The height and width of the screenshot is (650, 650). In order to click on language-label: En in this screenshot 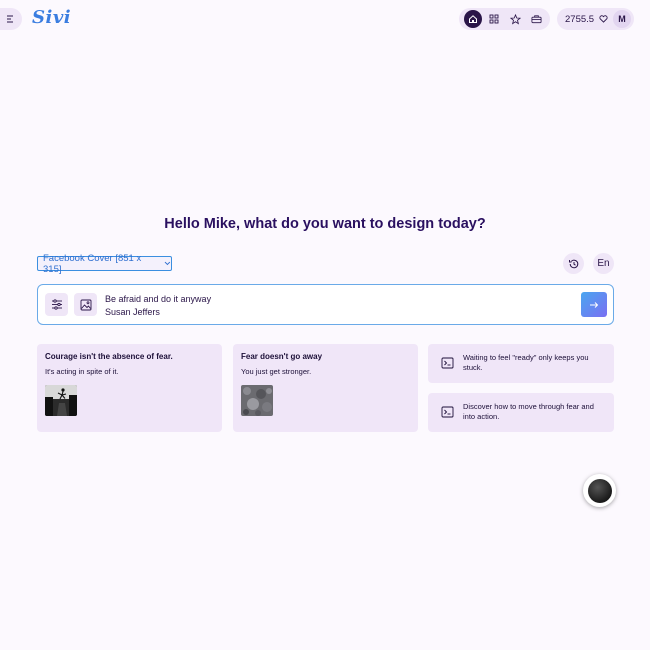, I will do `click(603, 263)`.